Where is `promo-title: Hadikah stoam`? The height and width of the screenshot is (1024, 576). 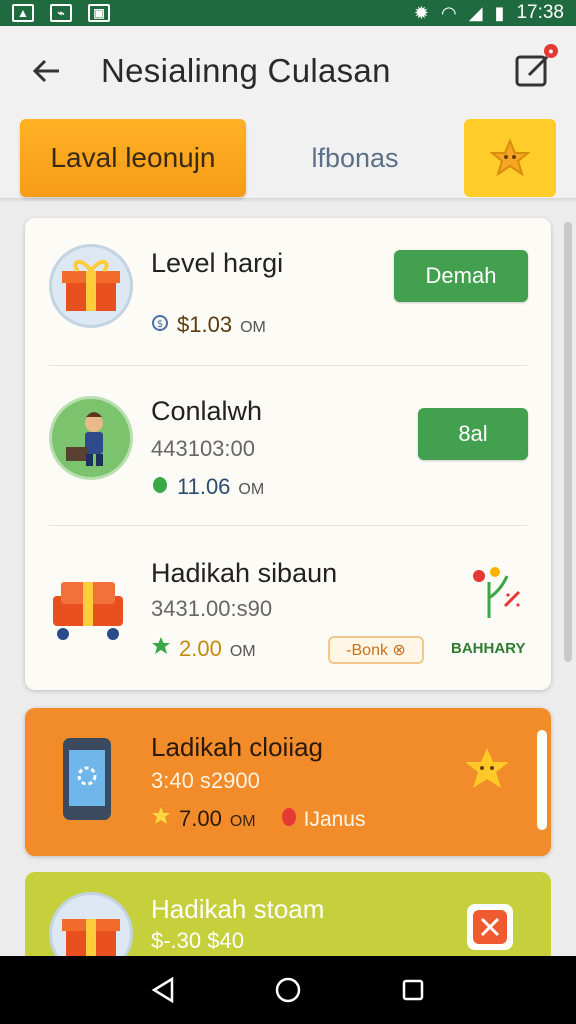
promo-title: Hadikah stoam is located at coordinates (238, 909).